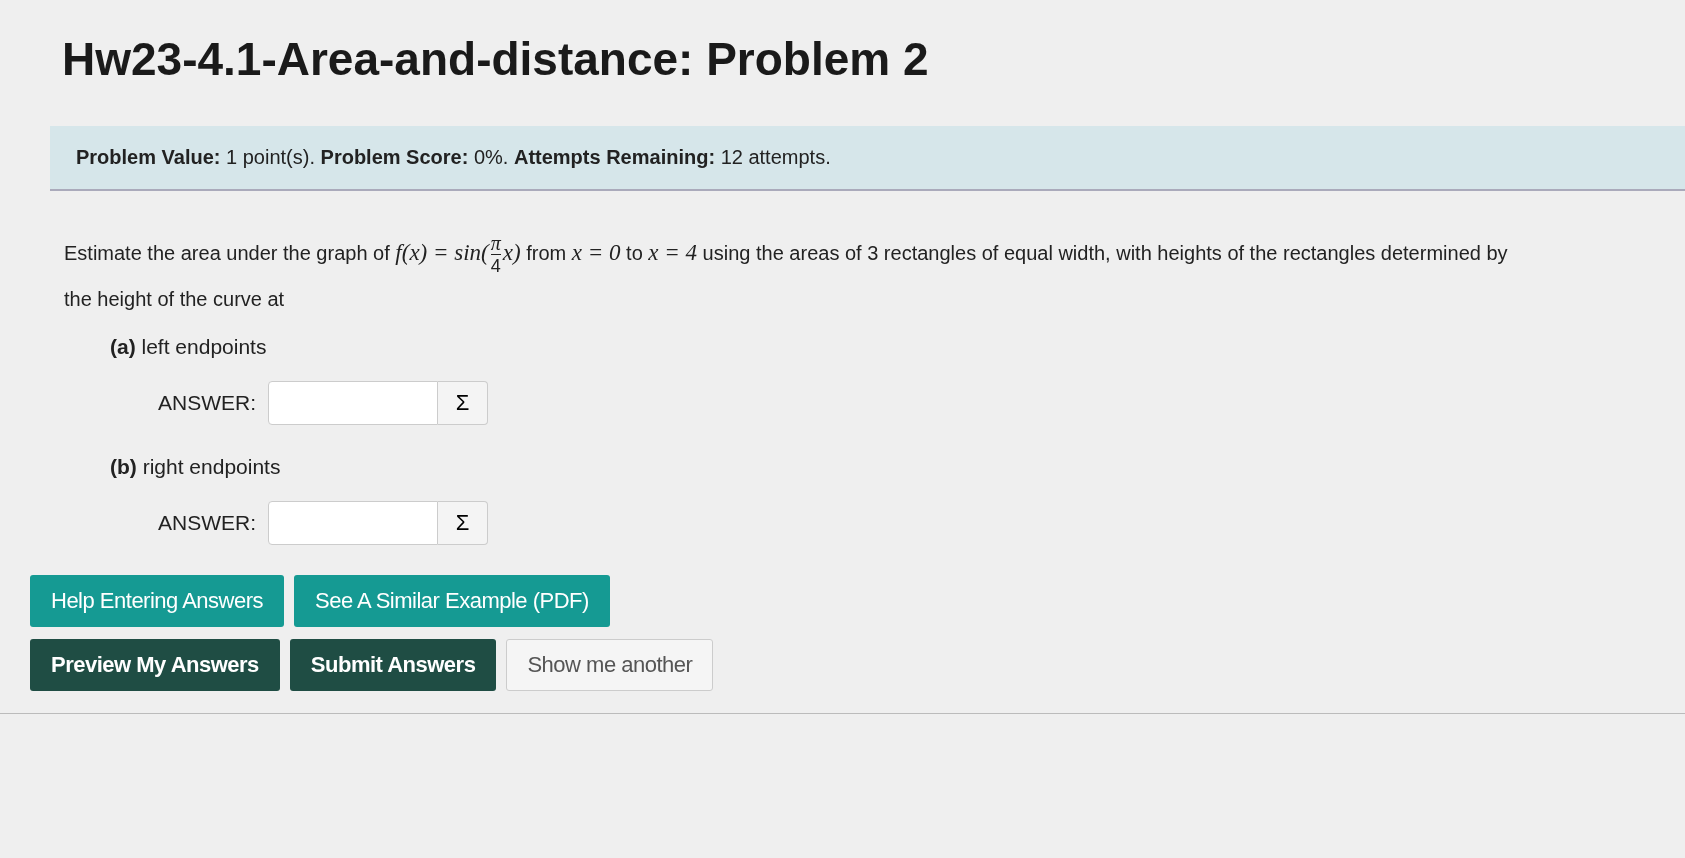 The height and width of the screenshot is (858, 1685). I want to click on part-question: (a) left endpoints, so click(189, 347).